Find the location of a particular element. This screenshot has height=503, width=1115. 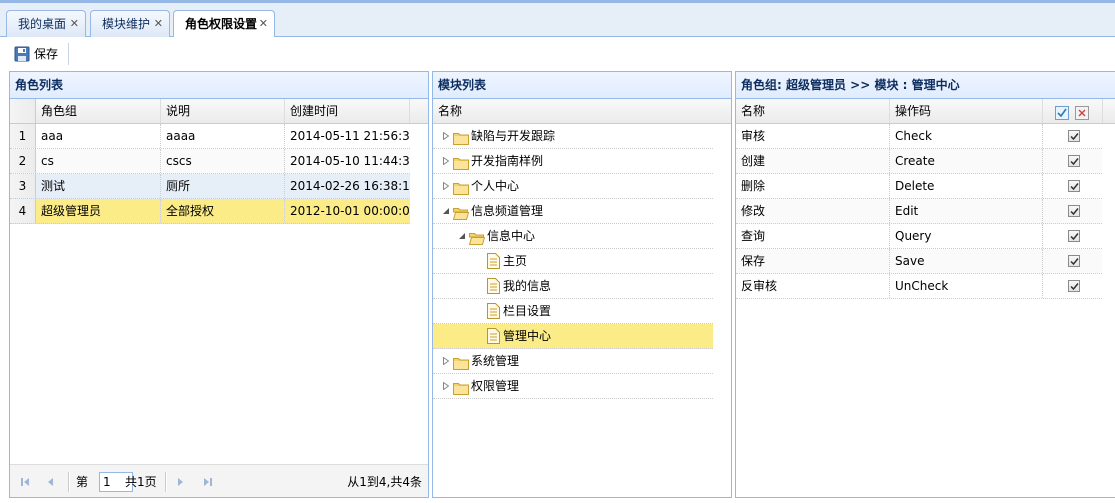

tree-node-label: 管理中心 is located at coordinates (527, 336).